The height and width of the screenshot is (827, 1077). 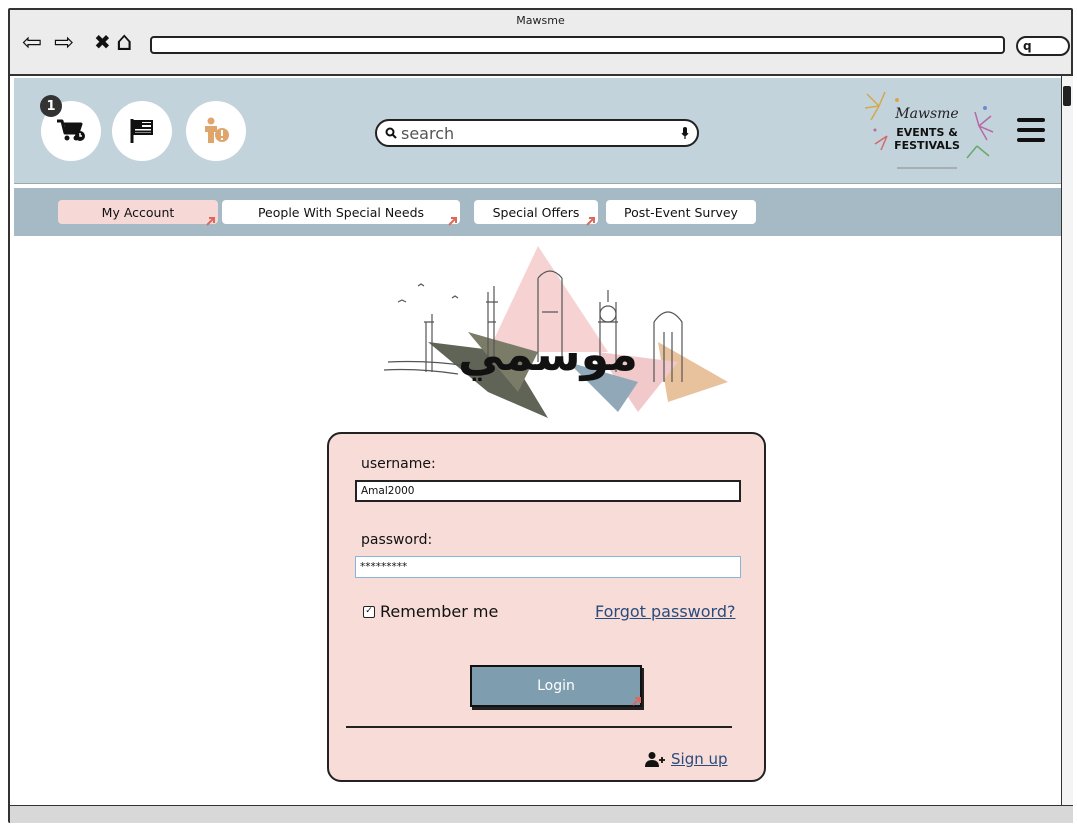 What do you see at coordinates (548, 491) in the screenshot?
I see `username-input` at bounding box center [548, 491].